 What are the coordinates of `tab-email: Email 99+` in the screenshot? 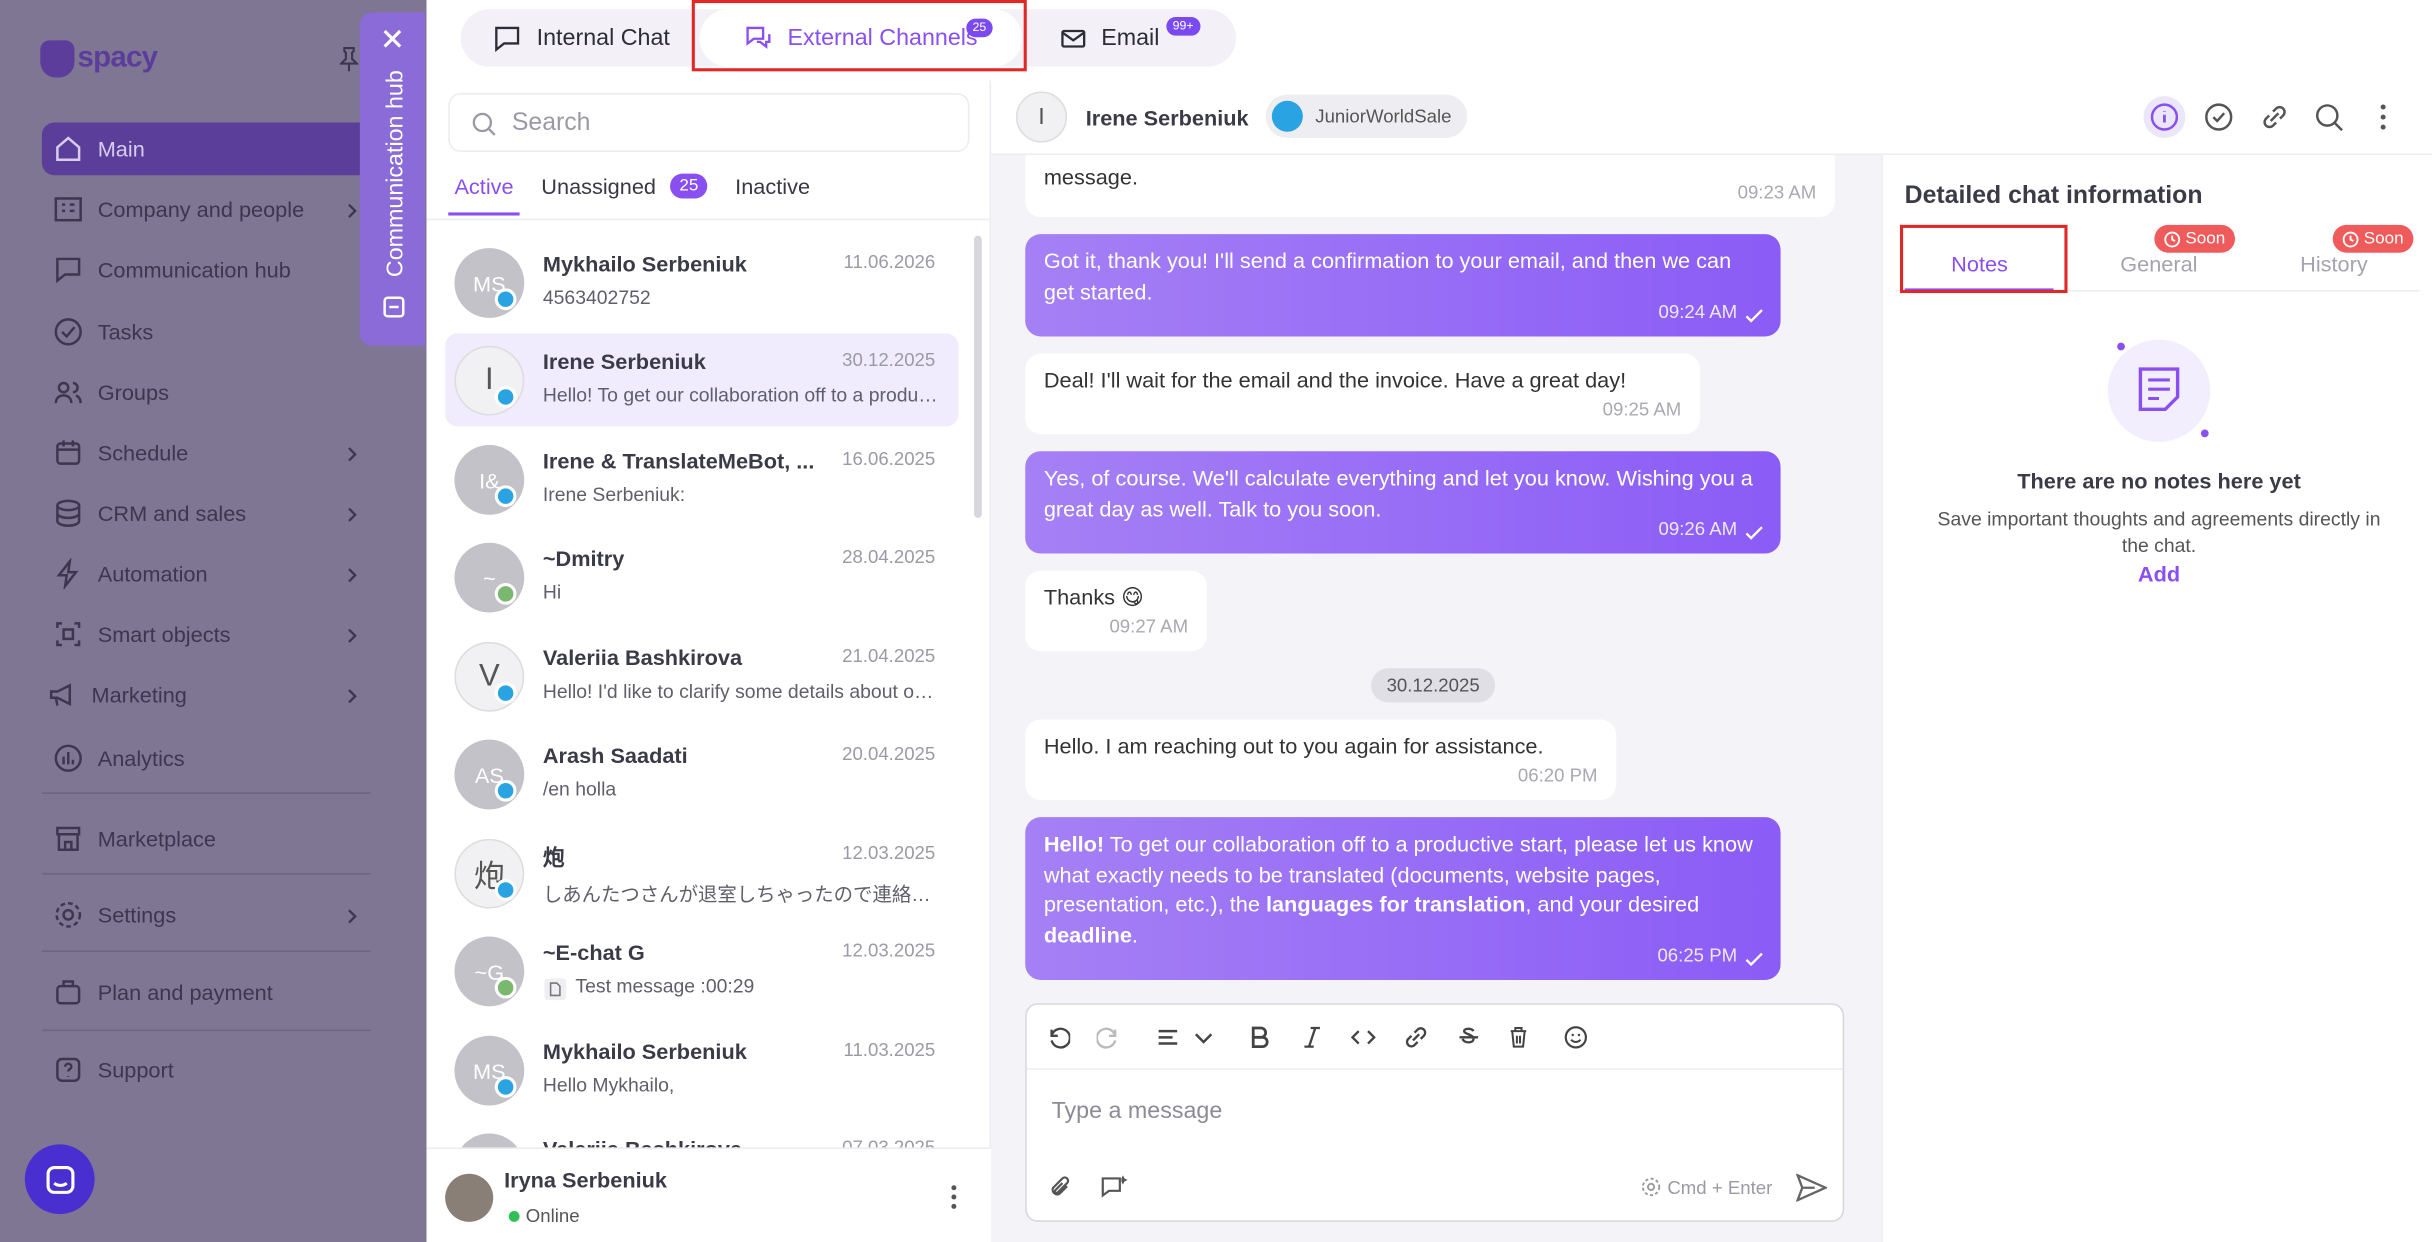 It's located at (1130, 37).